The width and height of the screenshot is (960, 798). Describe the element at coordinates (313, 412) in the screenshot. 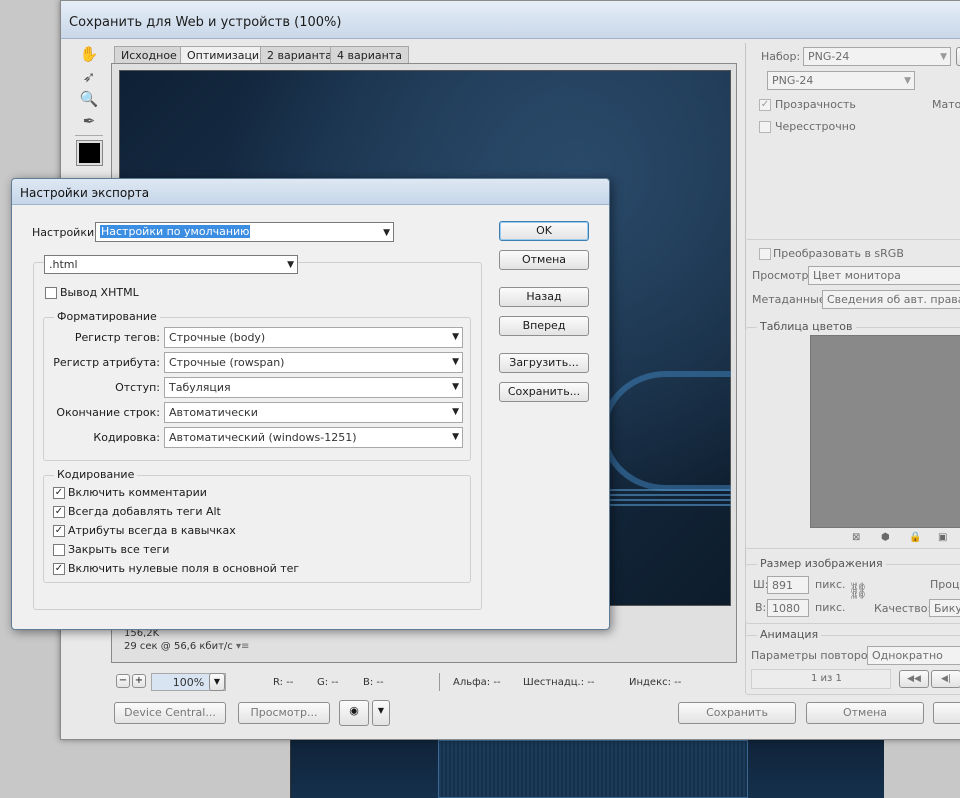

I see `line-endings-select: Автоматически ▼` at that location.